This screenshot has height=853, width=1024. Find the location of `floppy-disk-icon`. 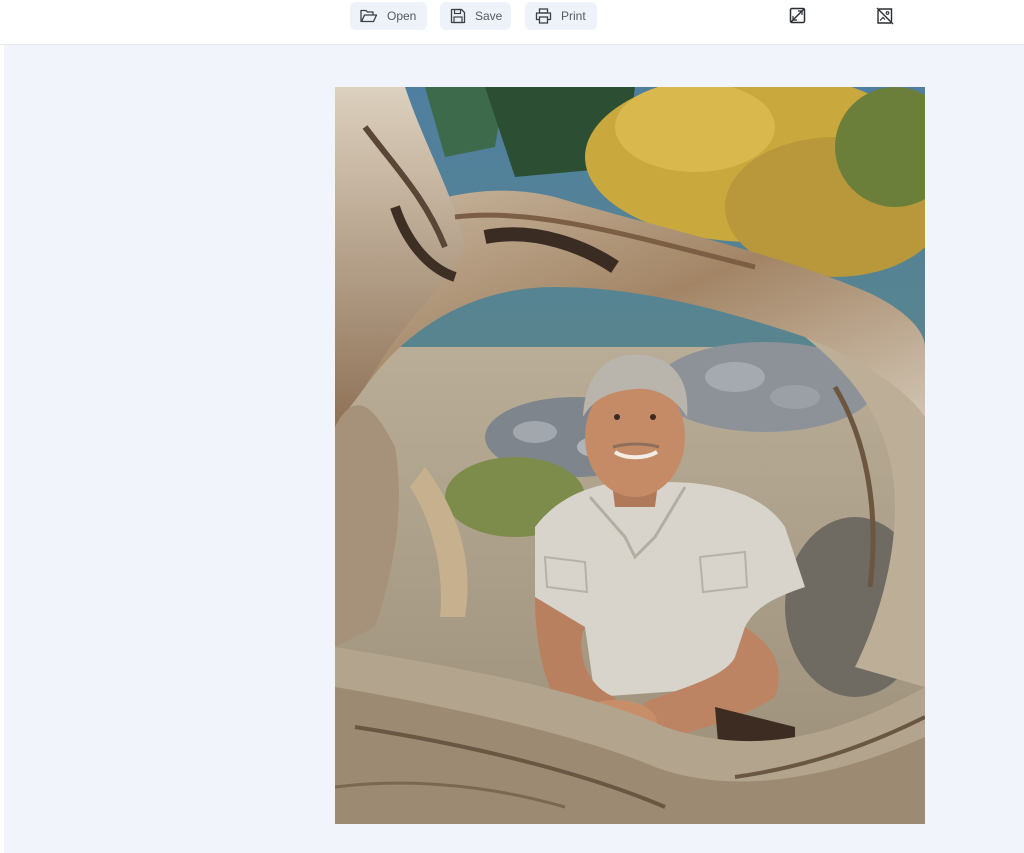

floppy-disk-icon is located at coordinates (458, 16).